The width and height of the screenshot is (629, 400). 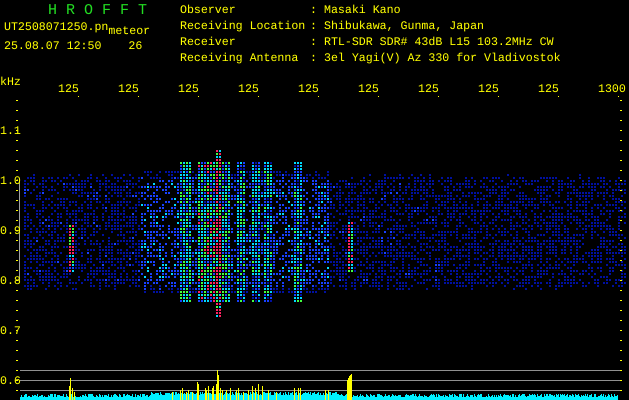 What do you see at coordinates (612, 89) in the screenshot?
I see `x-axis-label: 1300` at bounding box center [612, 89].